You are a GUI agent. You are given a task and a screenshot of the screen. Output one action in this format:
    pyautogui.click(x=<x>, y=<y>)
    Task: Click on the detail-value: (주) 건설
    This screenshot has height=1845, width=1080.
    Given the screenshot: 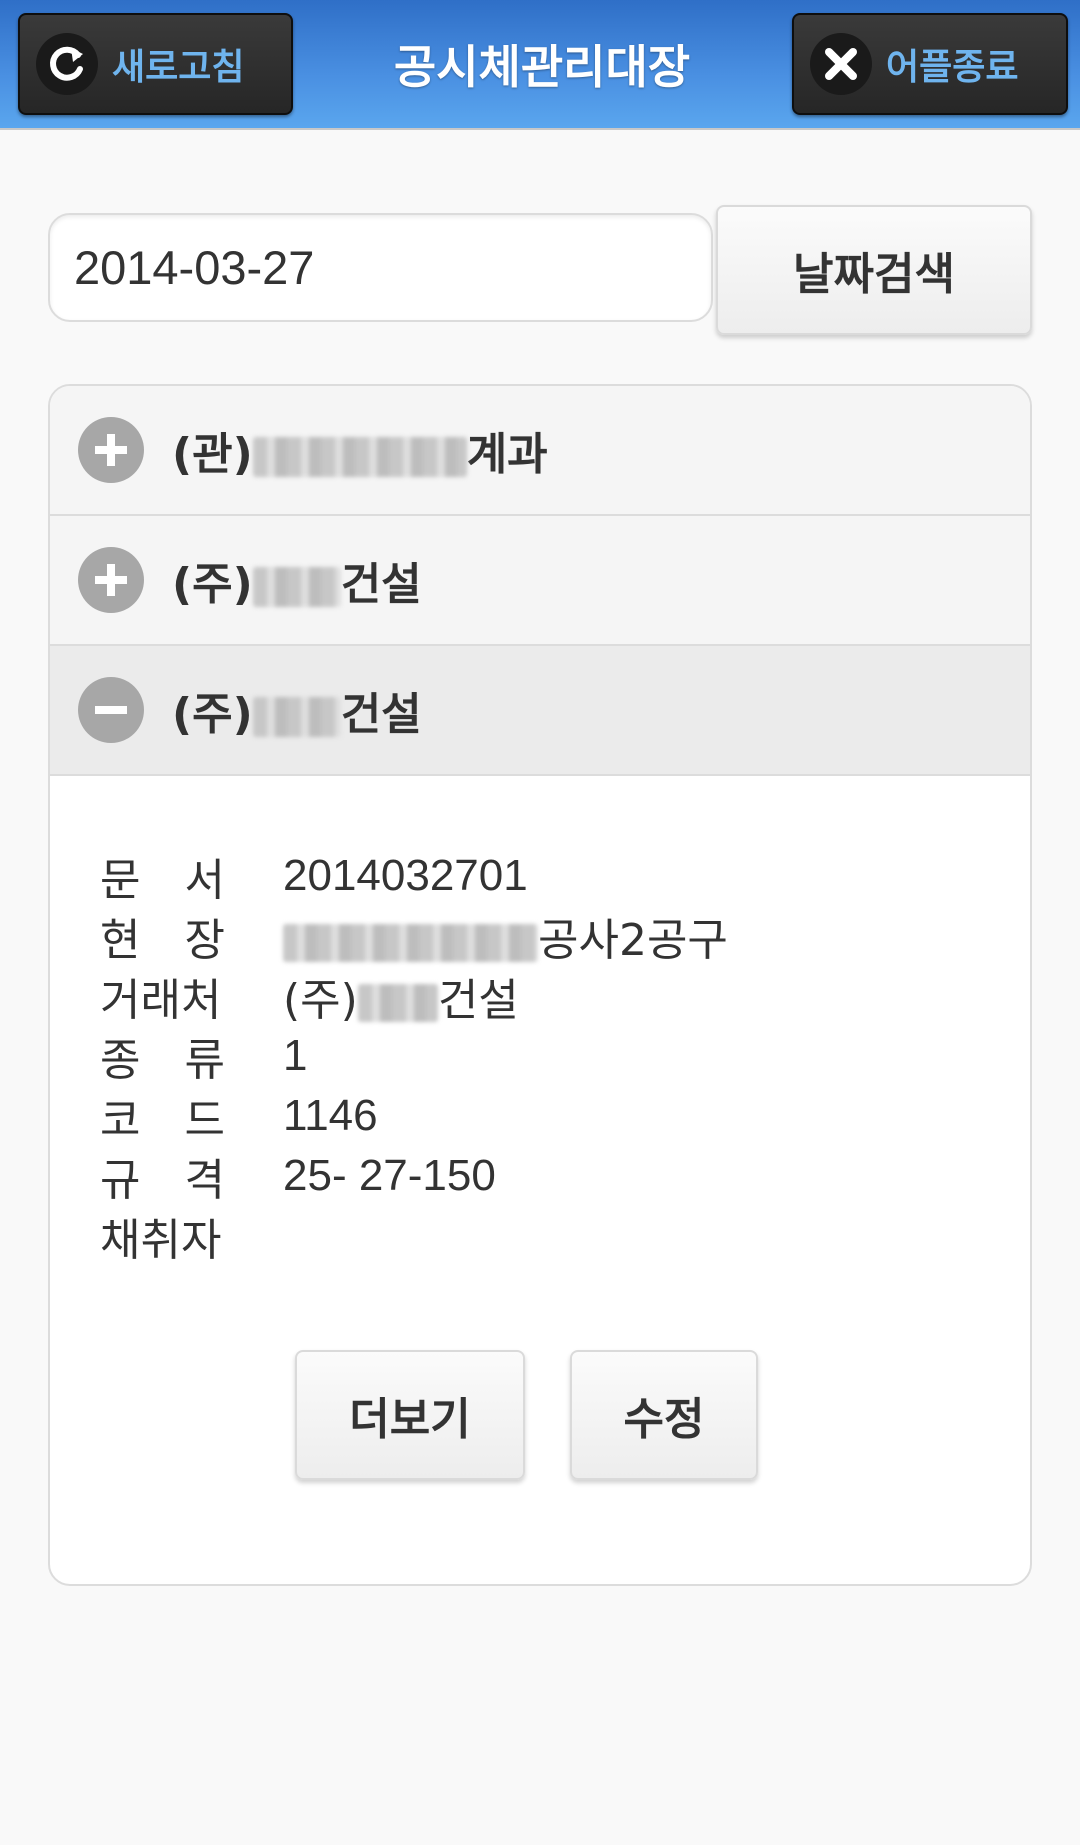 What is the action you would take?
    pyautogui.click(x=401, y=1000)
    